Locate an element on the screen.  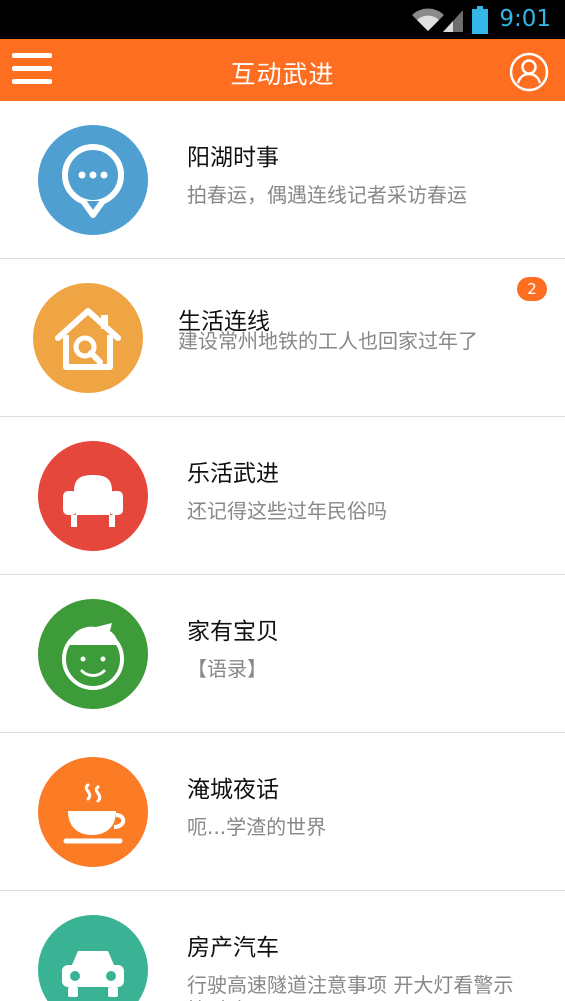
item-title: 房产汽车 is located at coordinates (233, 948).